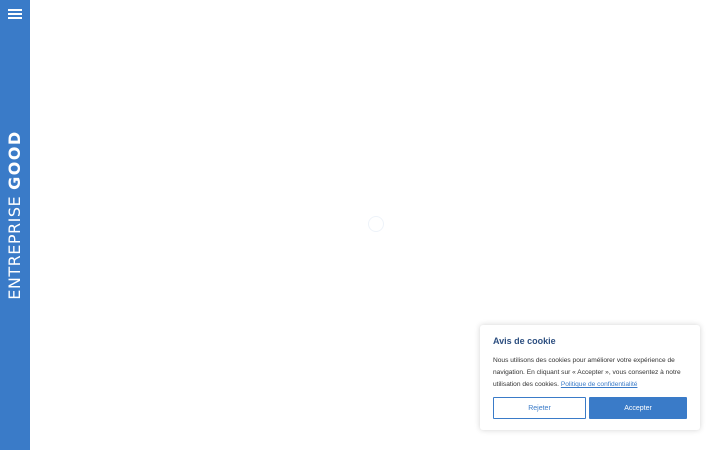 This screenshot has height=450, width=720. Describe the element at coordinates (376, 224) in the screenshot. I see `loading-spinner-icon` at that location.